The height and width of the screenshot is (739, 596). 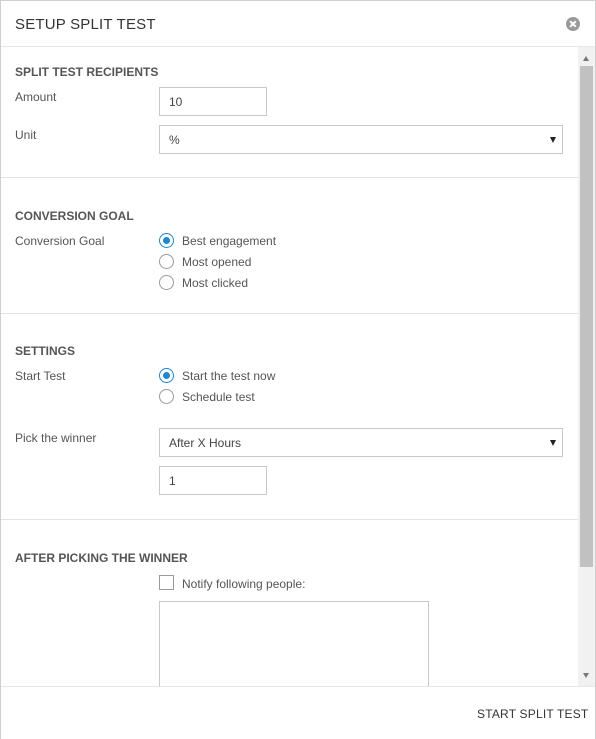 I want to click on conversion-goal-label: Conversion Goal, so click(x=60, y=241).